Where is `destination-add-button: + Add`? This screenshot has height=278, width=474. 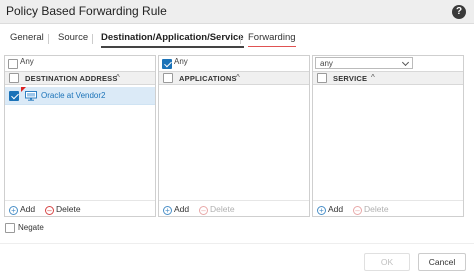 destination-add-button: + Add is located at coordinates (22, 209).